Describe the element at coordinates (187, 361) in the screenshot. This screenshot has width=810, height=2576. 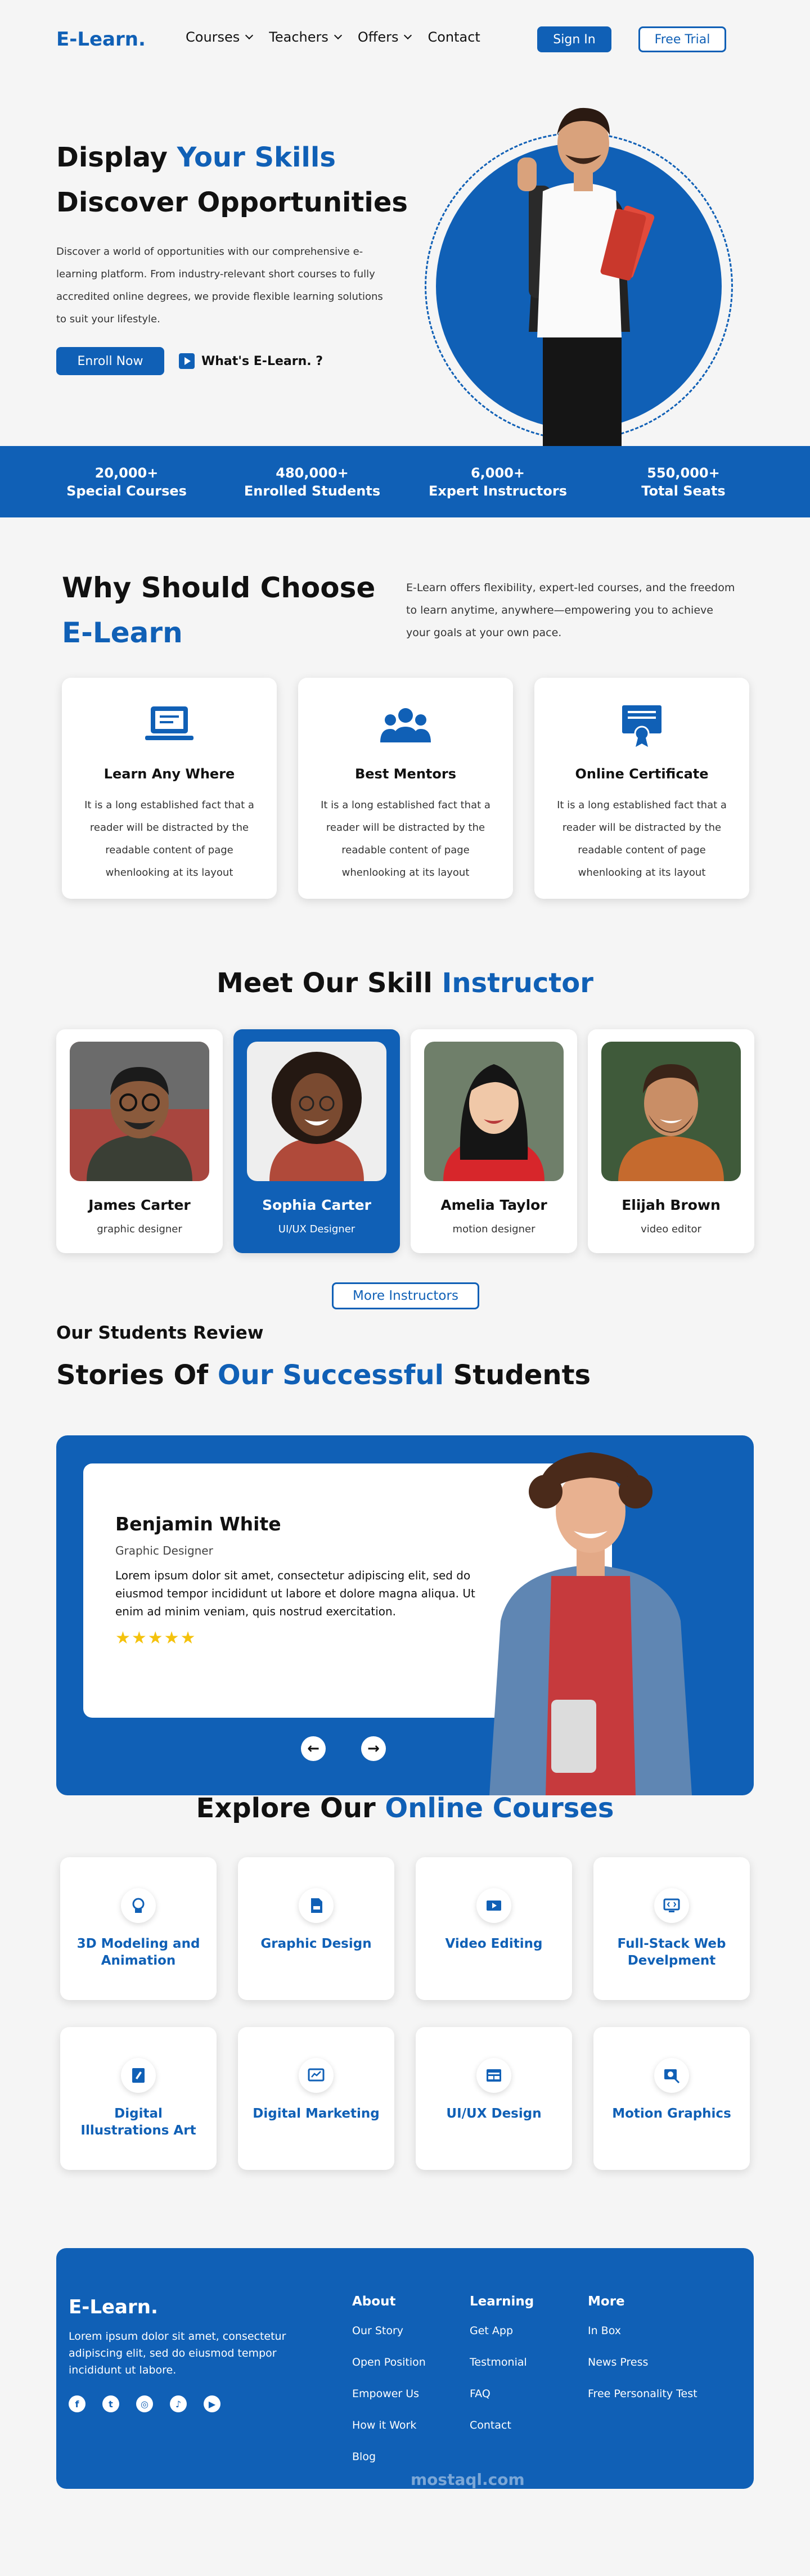
I see `play-icon` at that location.